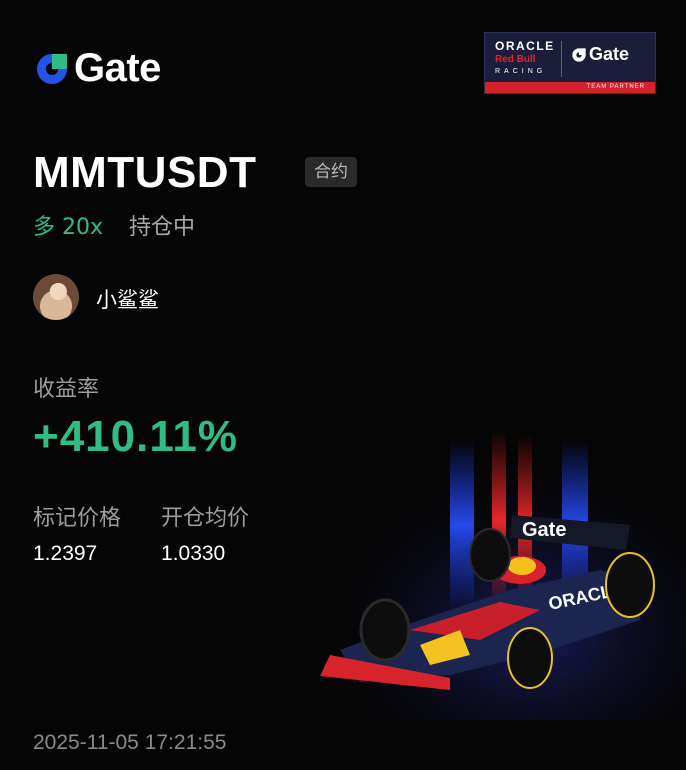  Describe the element at coordinates (193, 553) in the screenshot. I see `entry-price-value: 1.0330` at that location.